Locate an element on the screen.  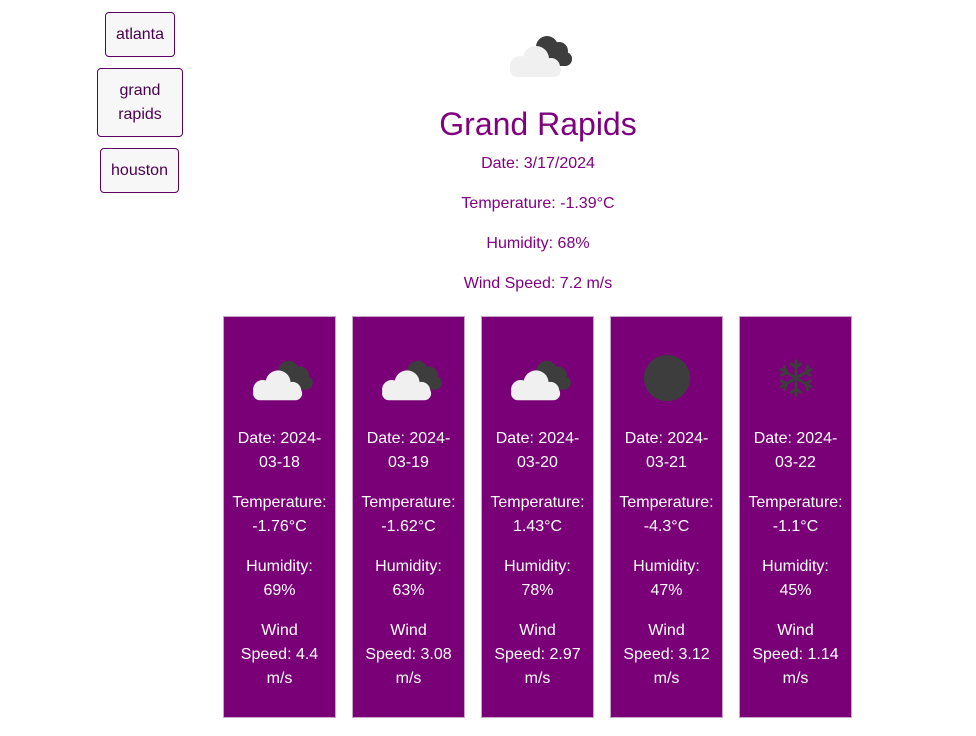
city-button-label: atlanta is located at coordinates (140, 34).